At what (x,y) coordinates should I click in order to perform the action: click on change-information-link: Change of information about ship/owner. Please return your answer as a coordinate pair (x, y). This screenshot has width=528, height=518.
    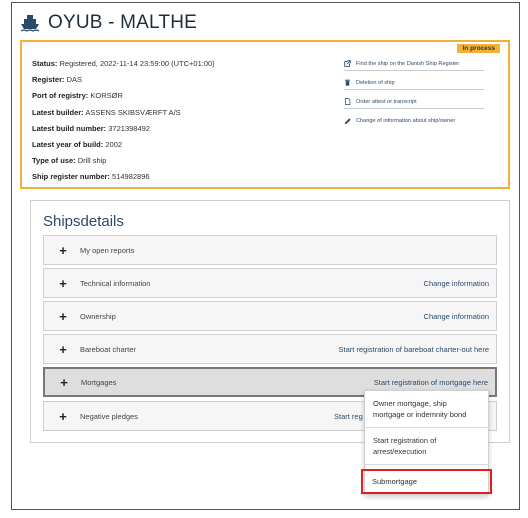
    Looking at the image, I should click on (414, 121).